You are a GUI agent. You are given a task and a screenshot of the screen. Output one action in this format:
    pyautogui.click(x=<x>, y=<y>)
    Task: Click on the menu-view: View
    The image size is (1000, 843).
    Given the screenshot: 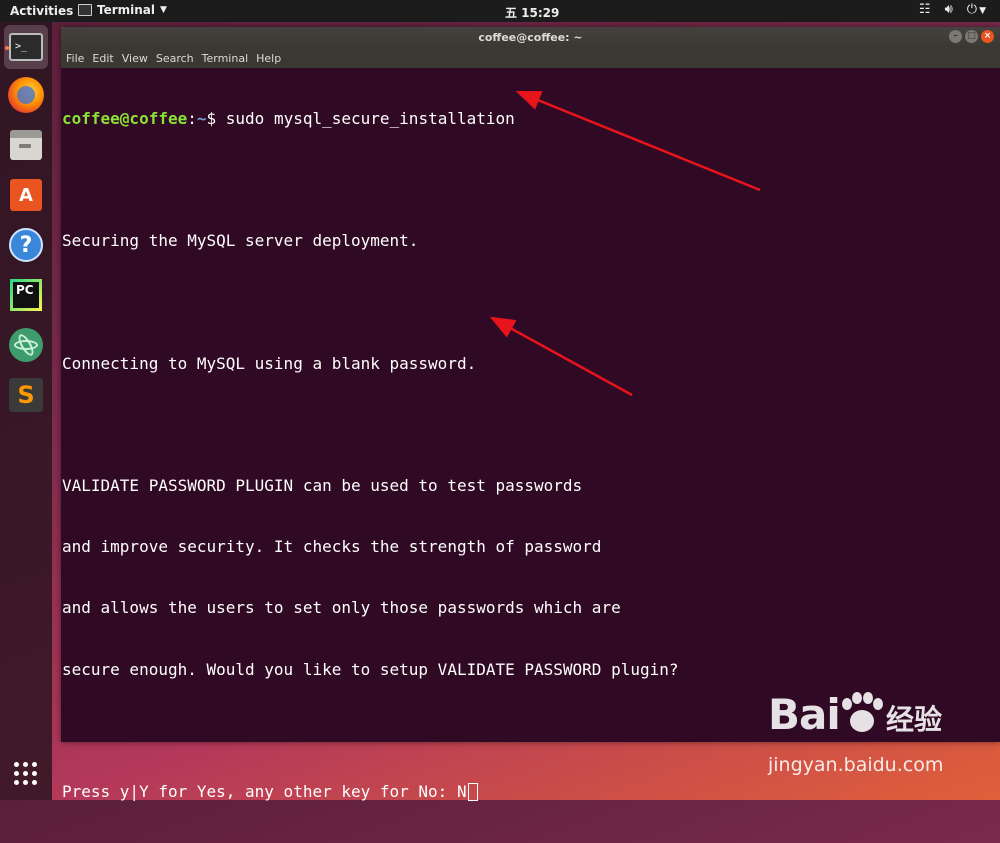 What is the action you would take?
    pyautogui.click(x=135, y=58)
    